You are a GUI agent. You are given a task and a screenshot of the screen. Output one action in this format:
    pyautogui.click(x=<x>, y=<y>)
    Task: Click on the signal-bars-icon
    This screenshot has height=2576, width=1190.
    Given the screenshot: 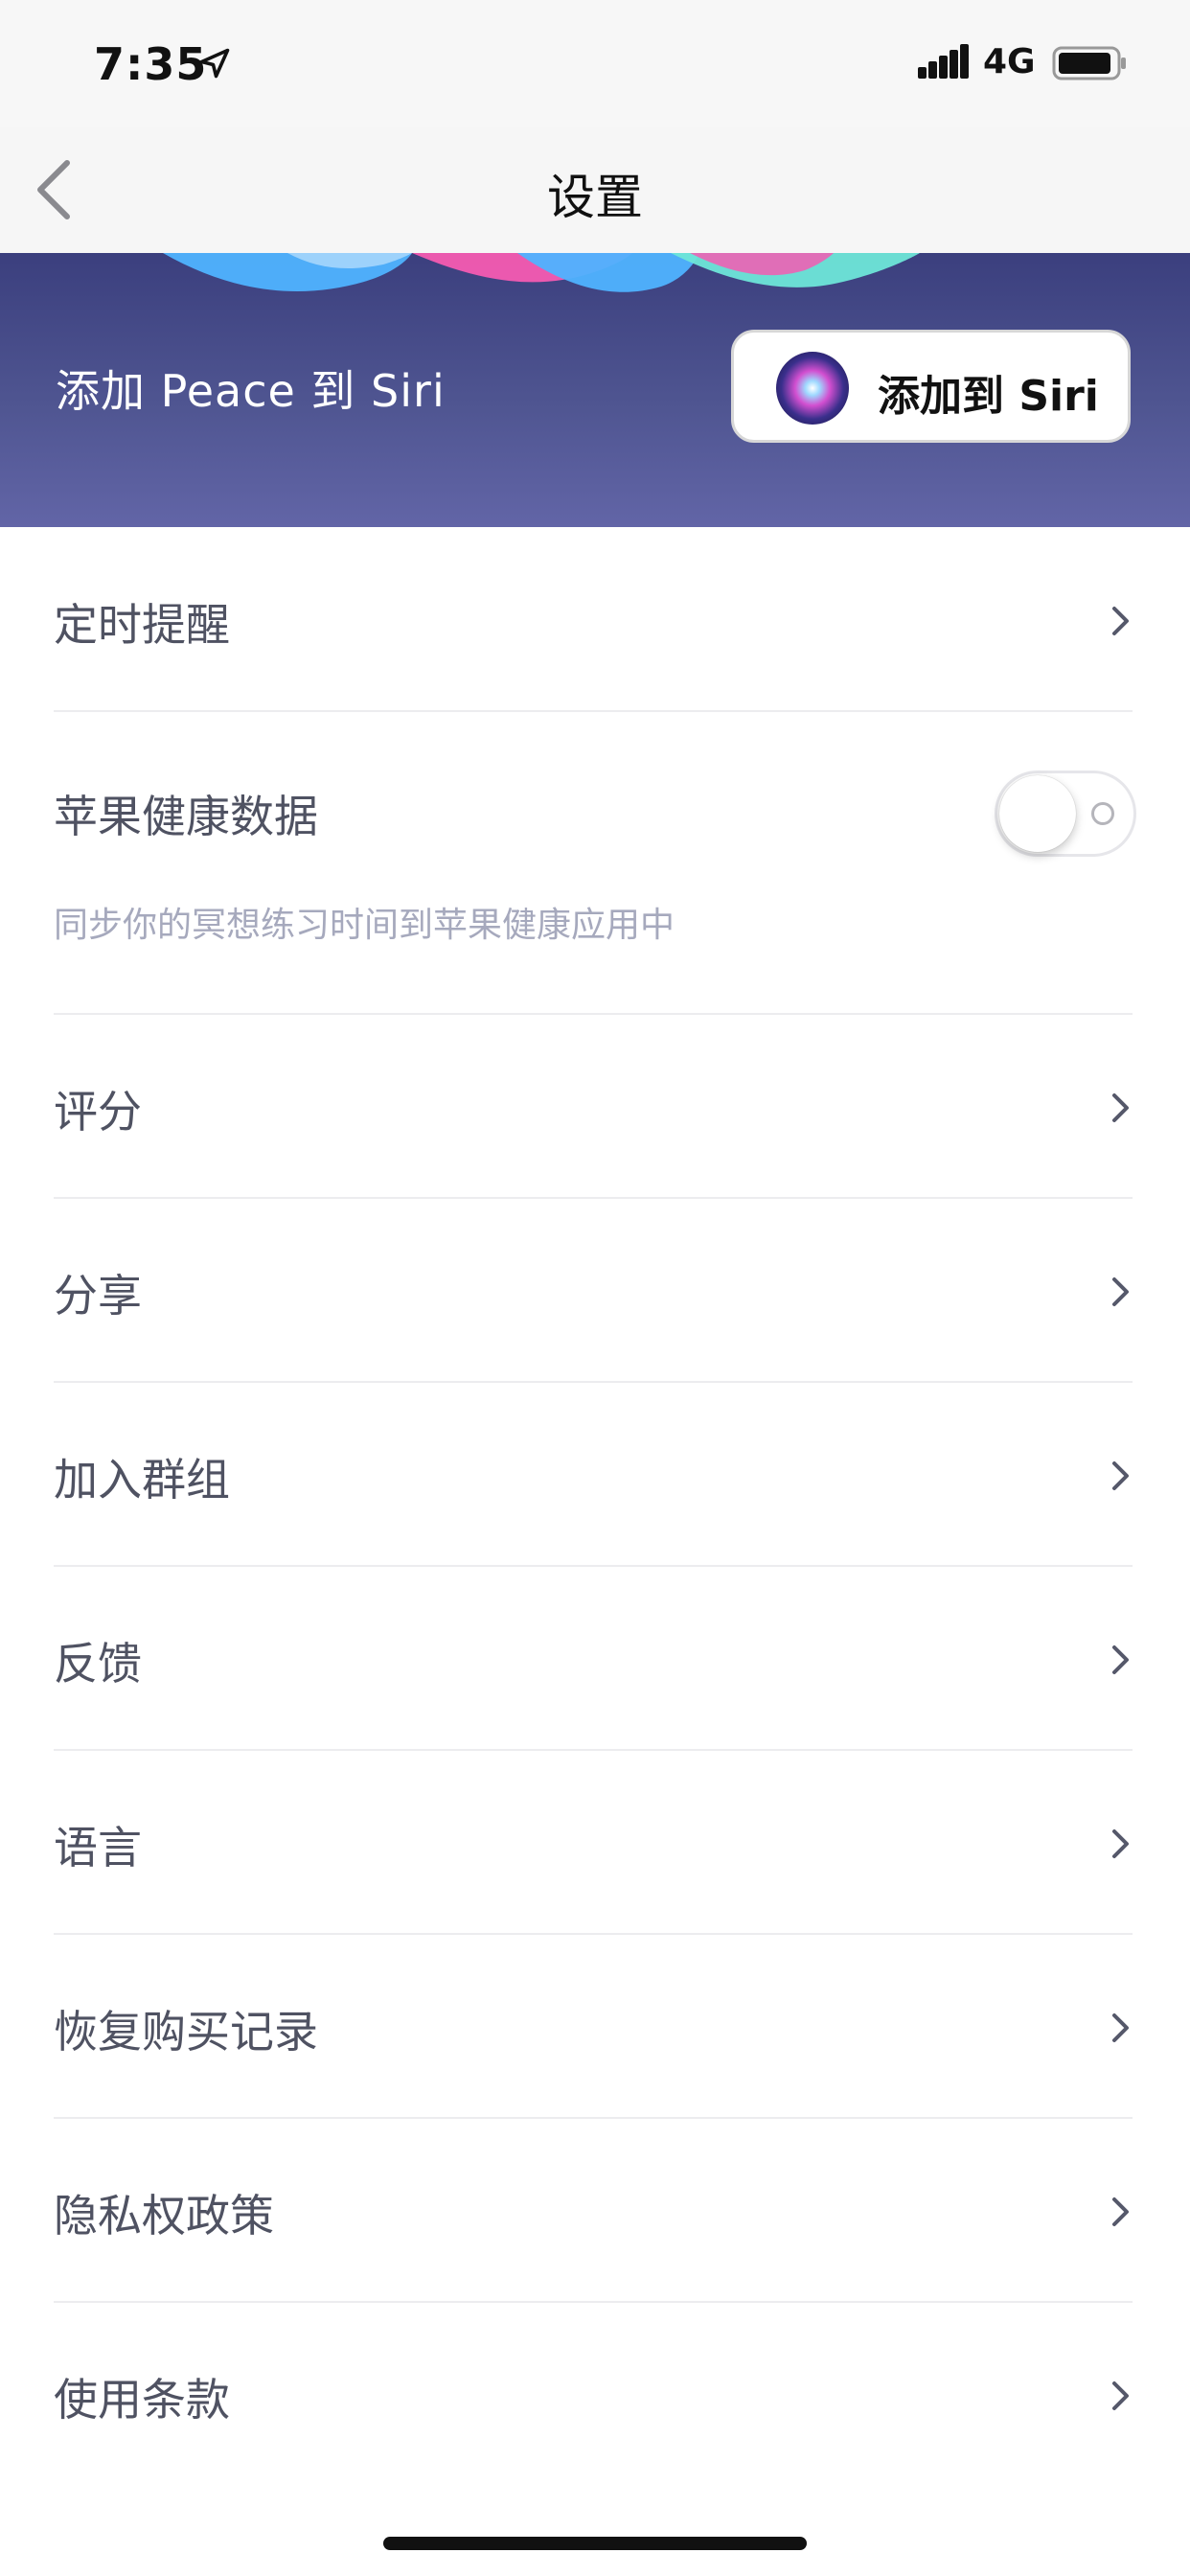 What is the action you would take?
    pyautogui.click(x=944, y=62)
    